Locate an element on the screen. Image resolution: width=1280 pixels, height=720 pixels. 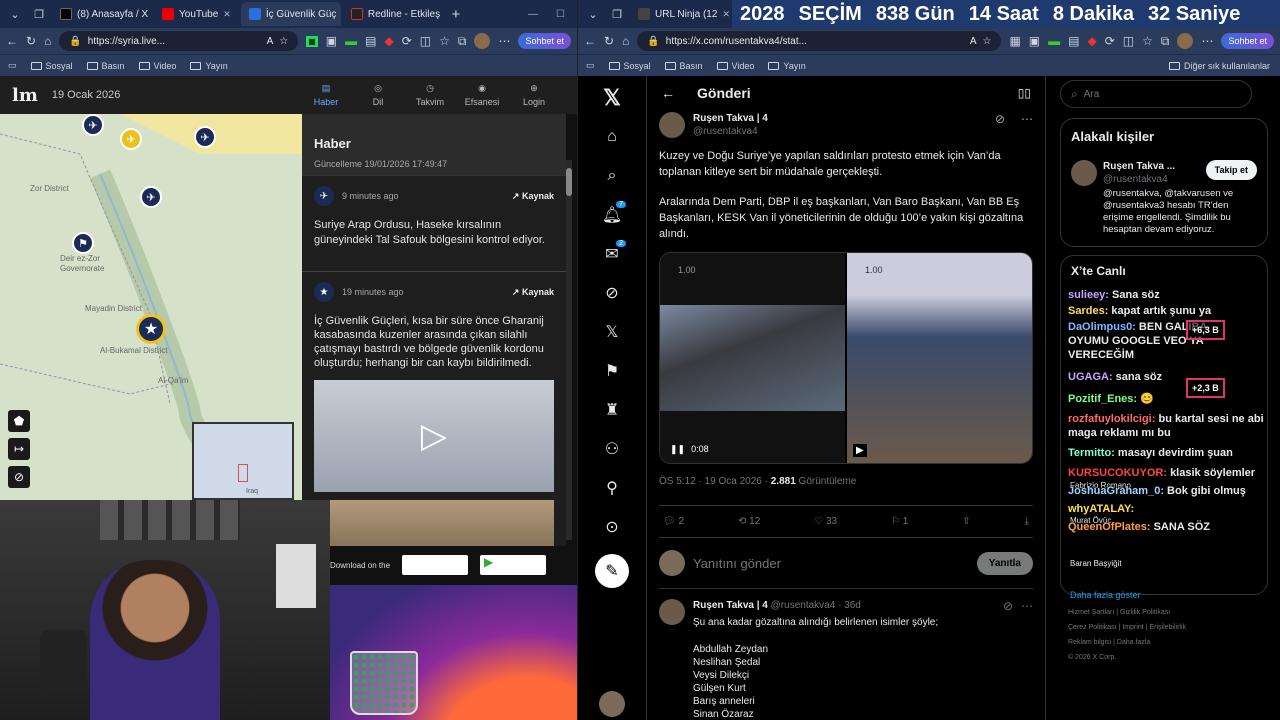
bookmark-folder: Yayın is located at coordinates (787, 66).